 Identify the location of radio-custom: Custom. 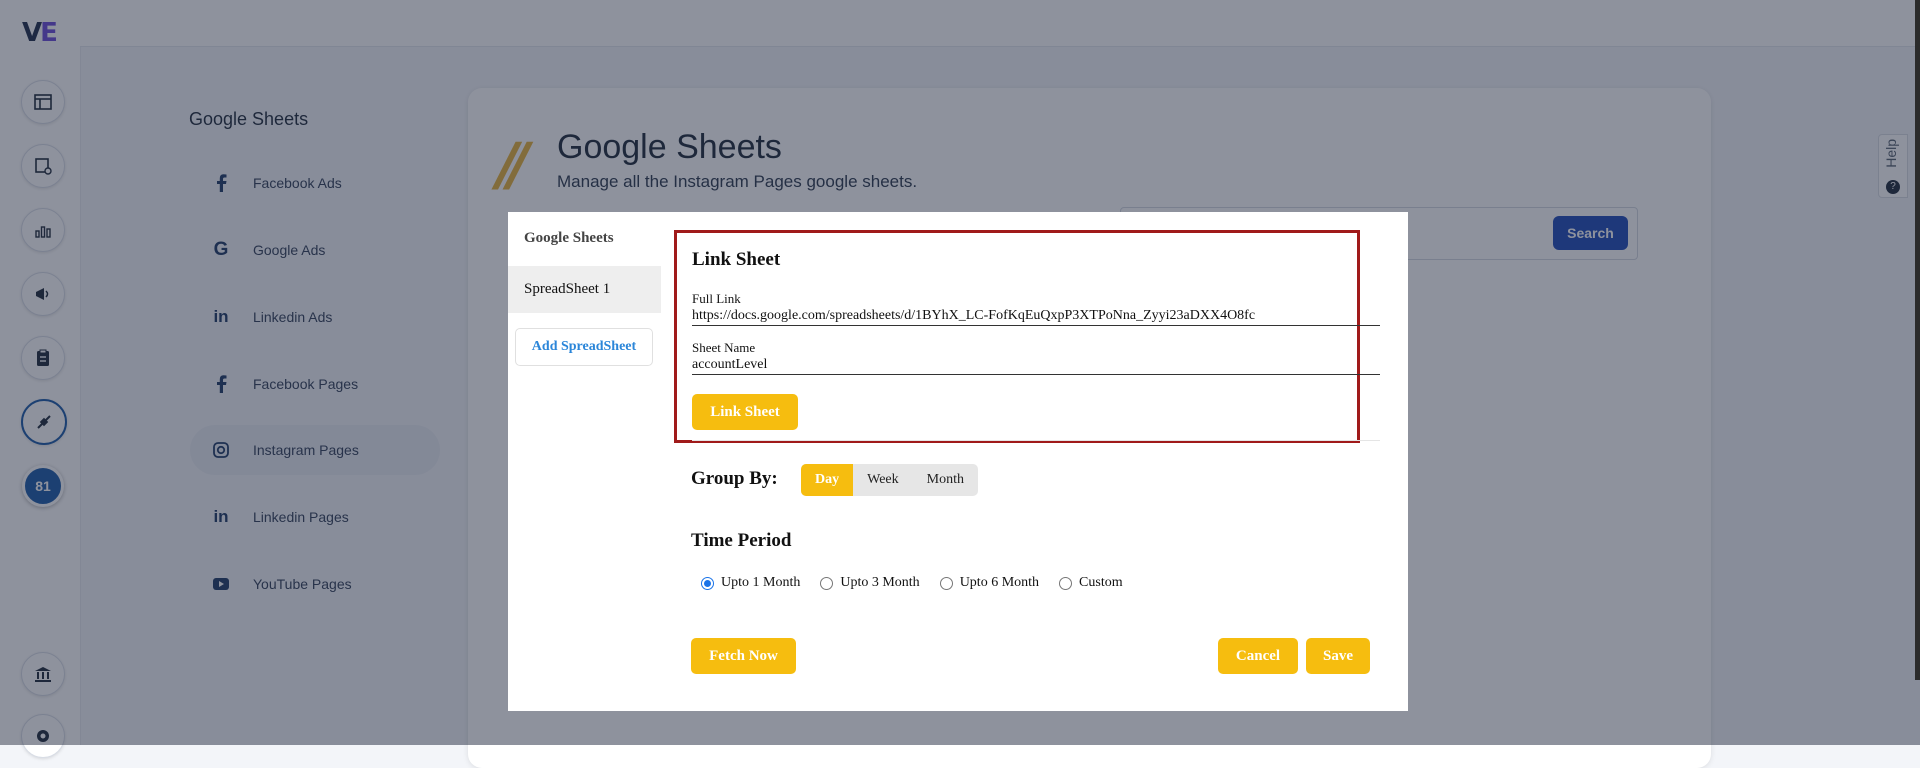
(1091, 583).